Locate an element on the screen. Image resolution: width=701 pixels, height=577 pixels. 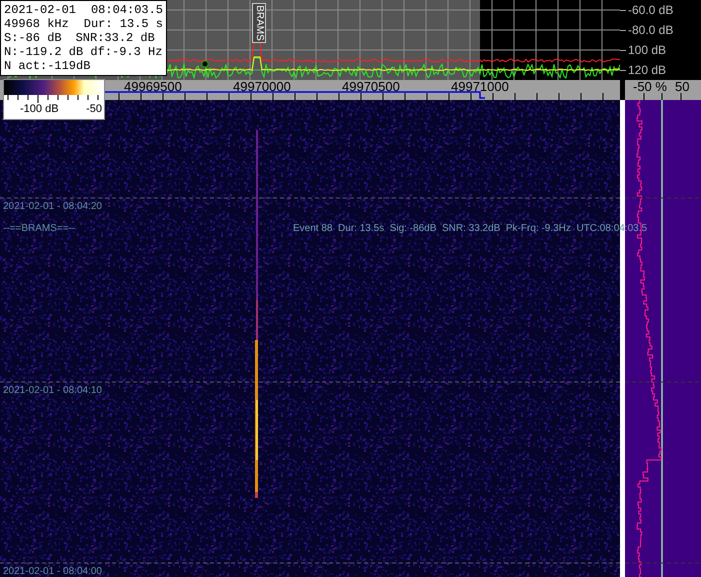
noise-actual-text: N act:-119dB is located at coordinates (48, 66).